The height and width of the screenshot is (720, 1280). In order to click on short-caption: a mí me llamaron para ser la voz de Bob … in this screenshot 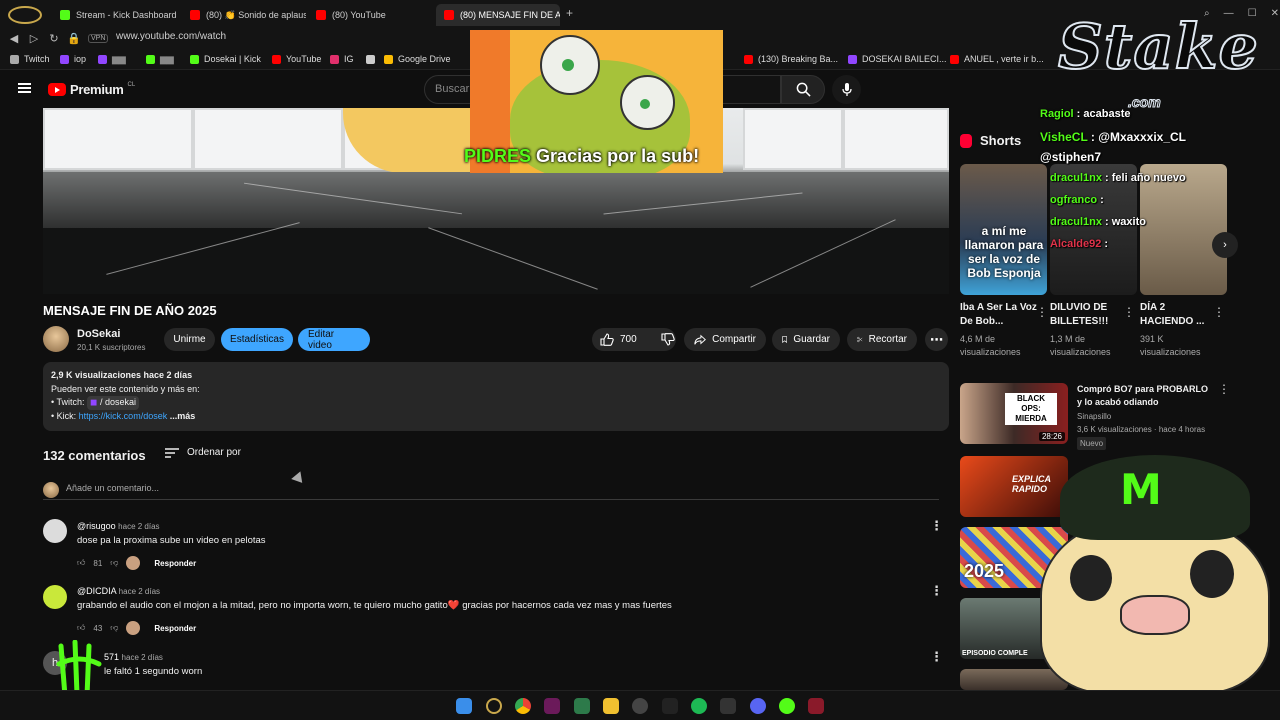, I will do `click(1004, 252)`.